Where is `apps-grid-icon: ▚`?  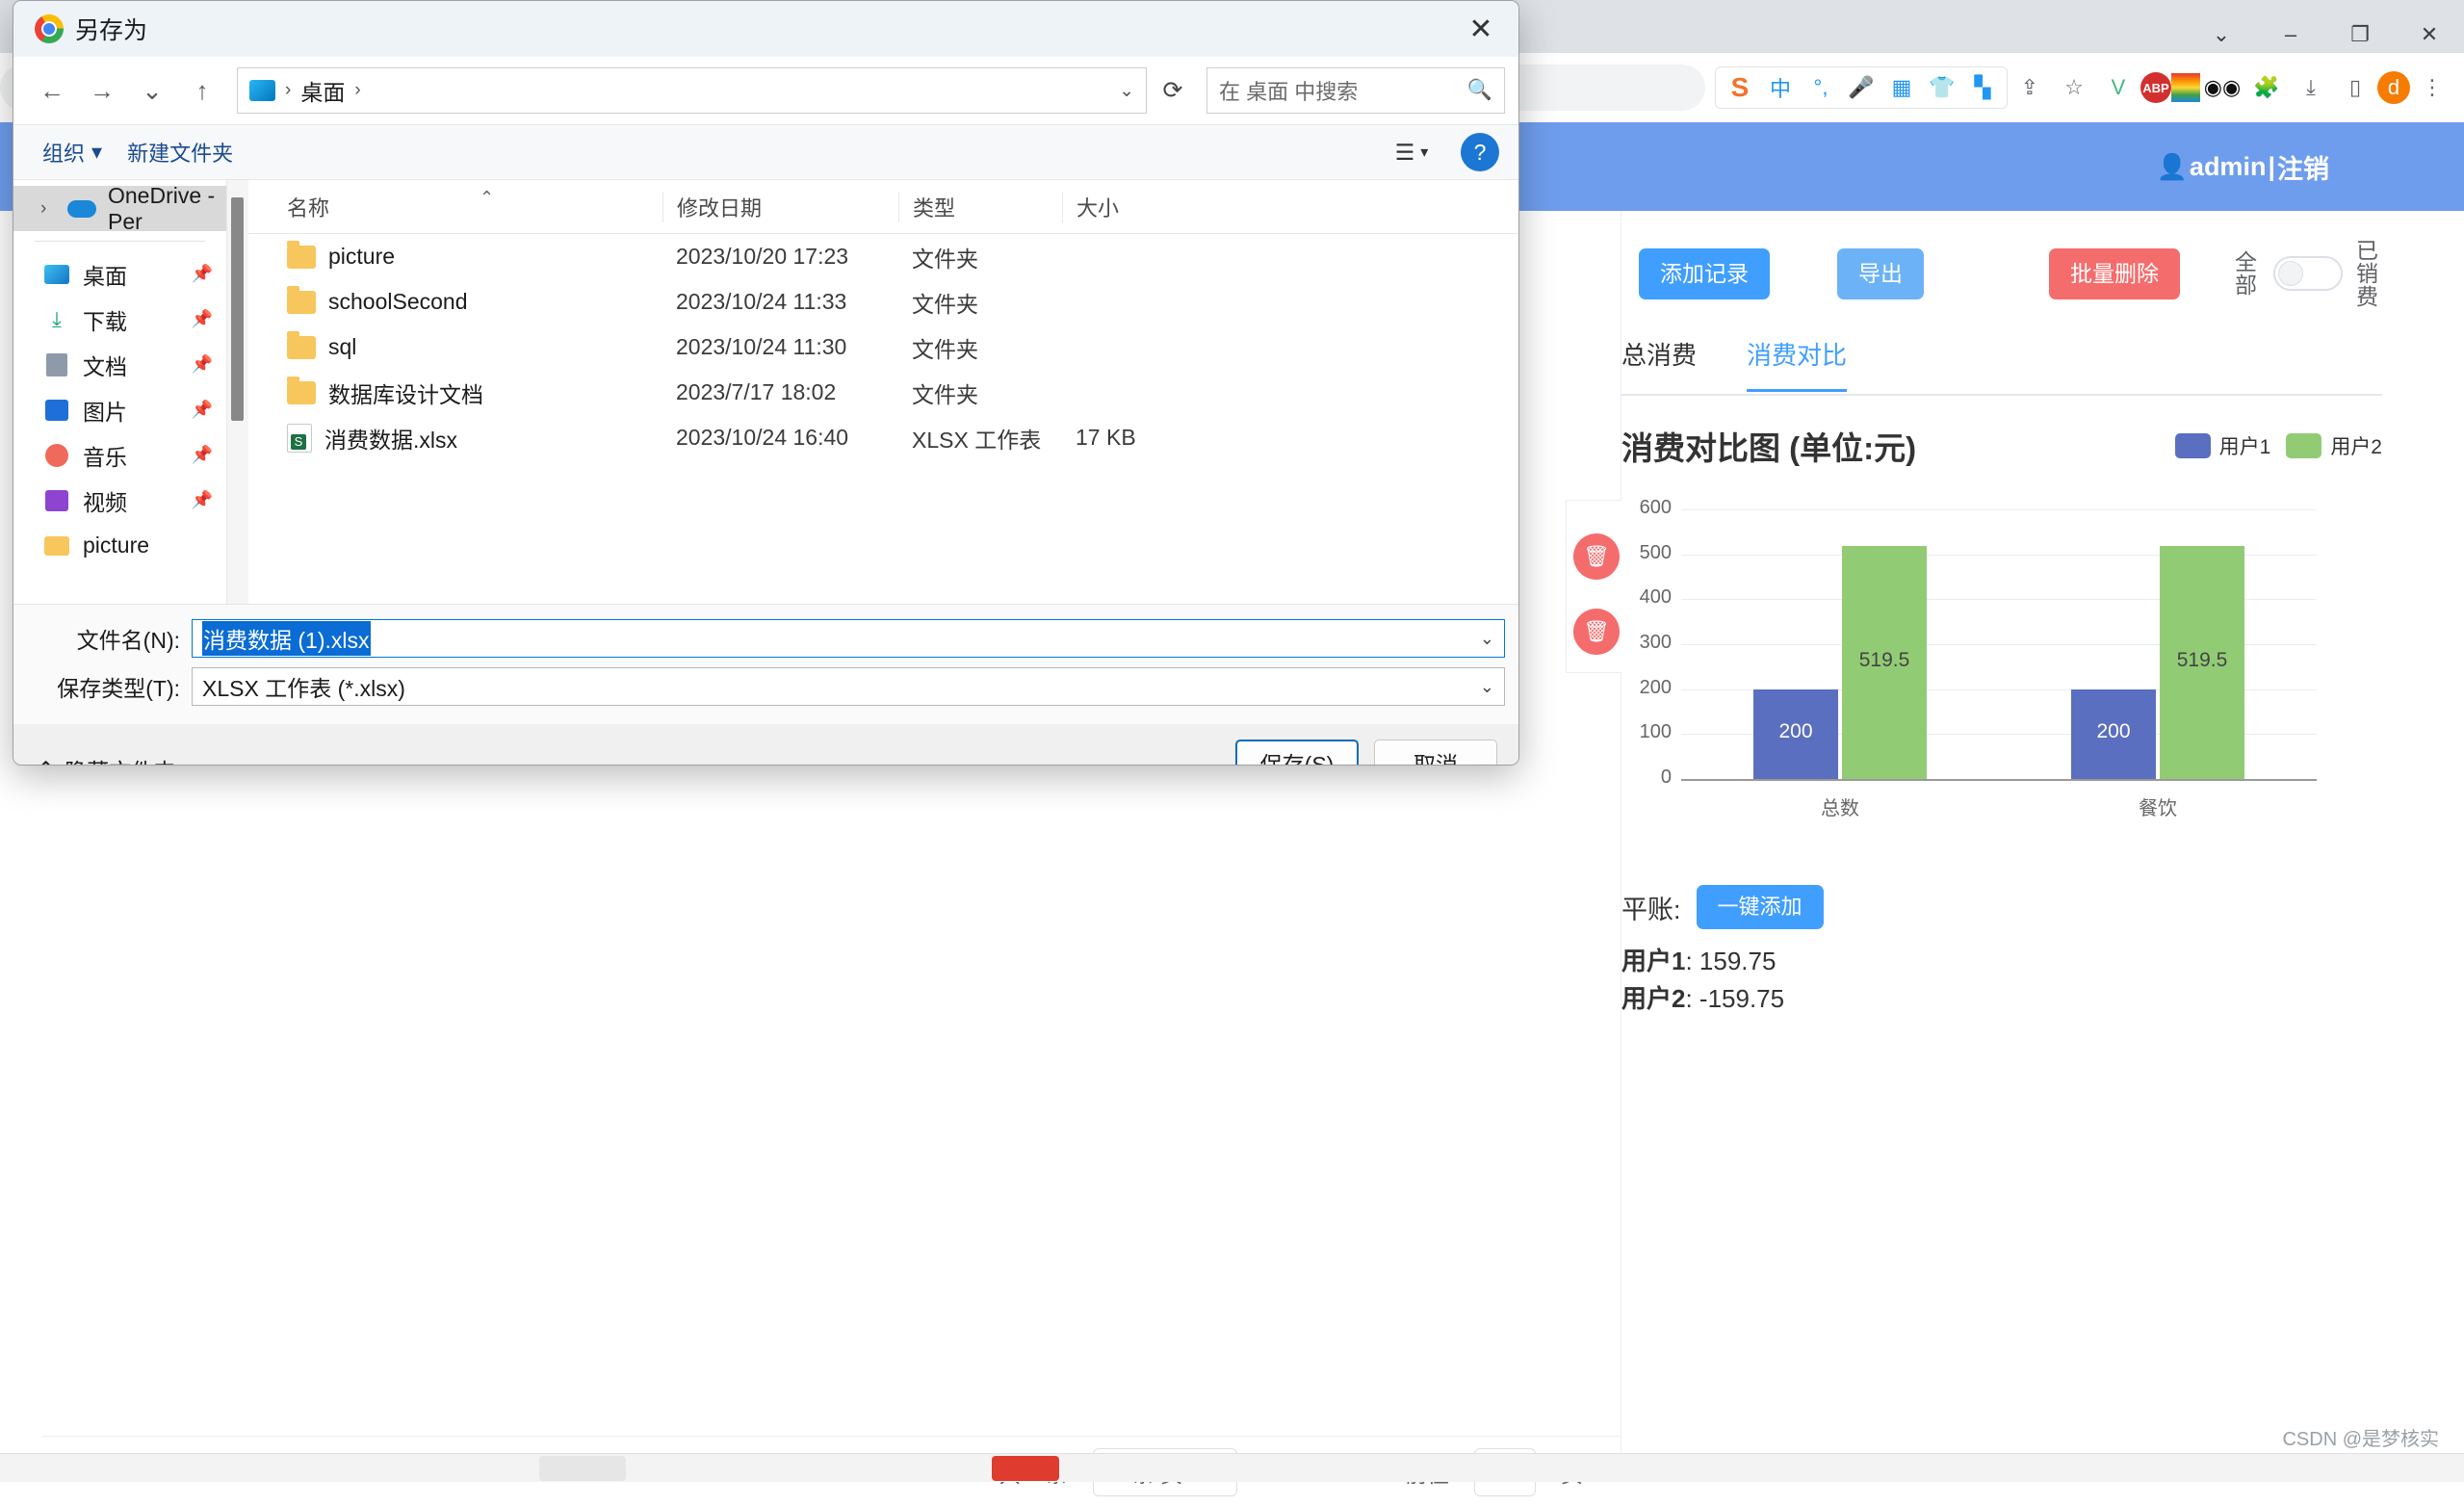
apps-grid-icon: ▚ is located at coordinates (1982, 87).